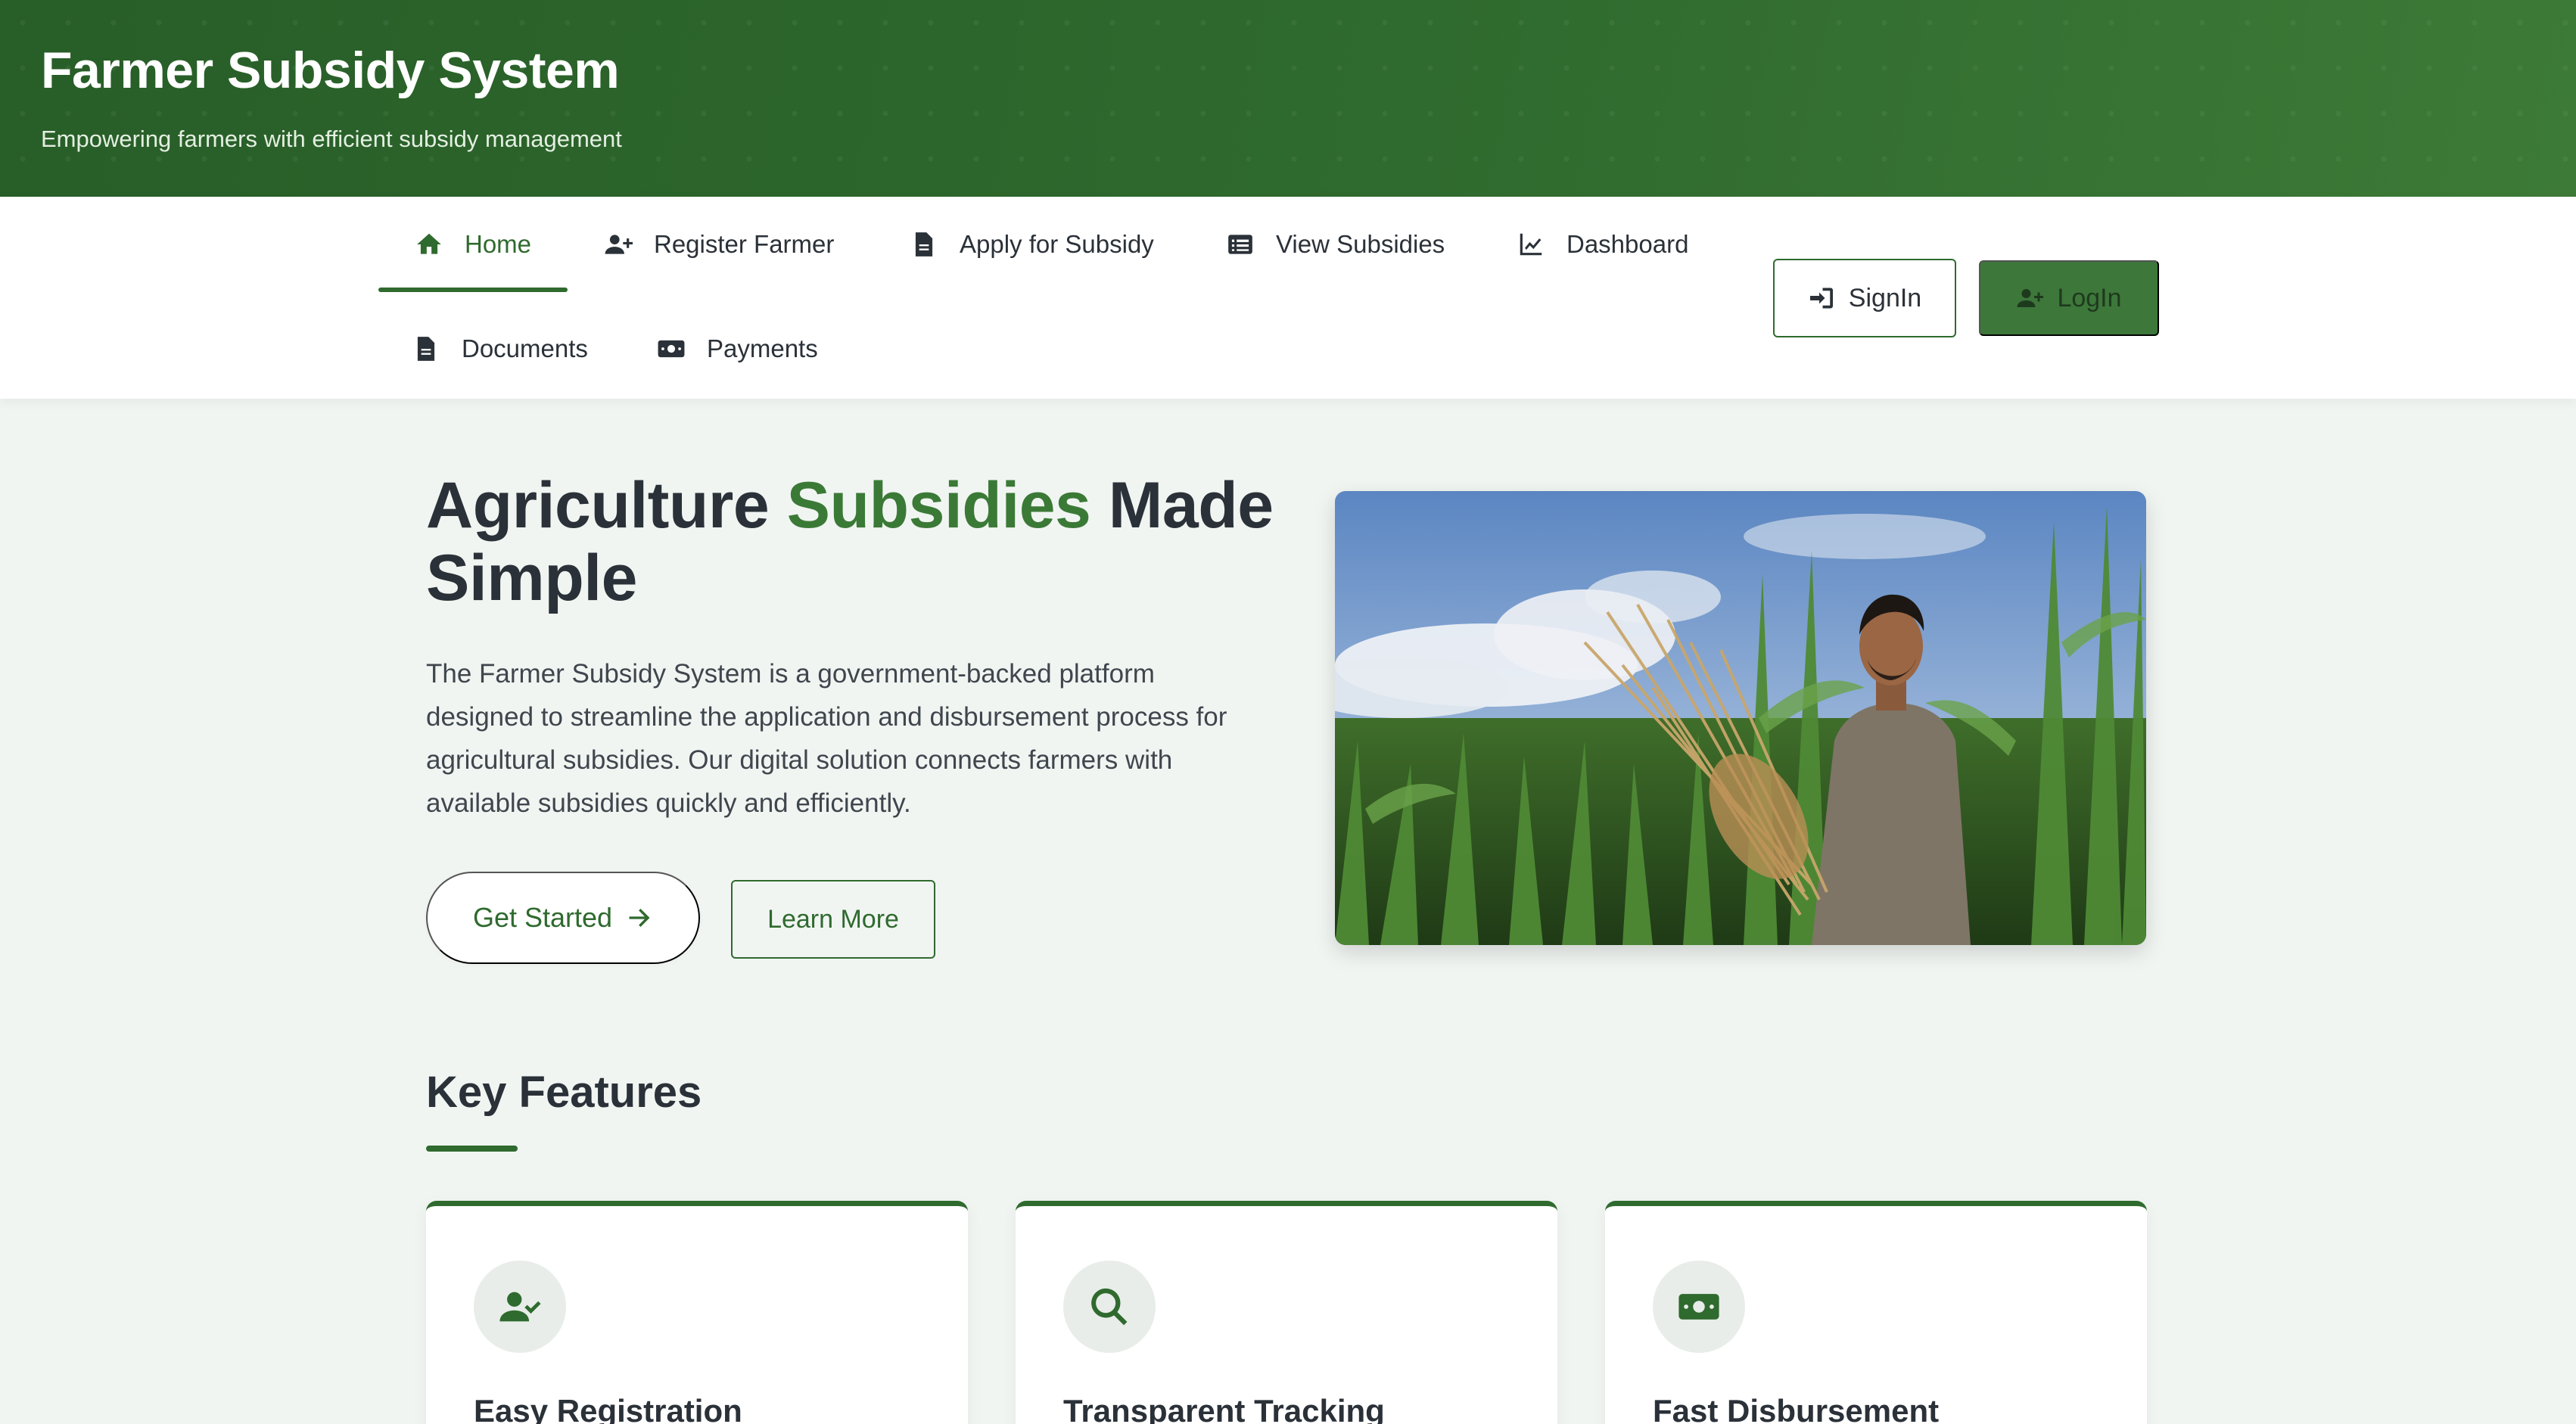 This screenshot has height=1424, width=2576. What do you see at coordinates (1360, 244) in the screenshot?
I see `nav-item-label: View Subsidies` at bounding box center [1360, 244].